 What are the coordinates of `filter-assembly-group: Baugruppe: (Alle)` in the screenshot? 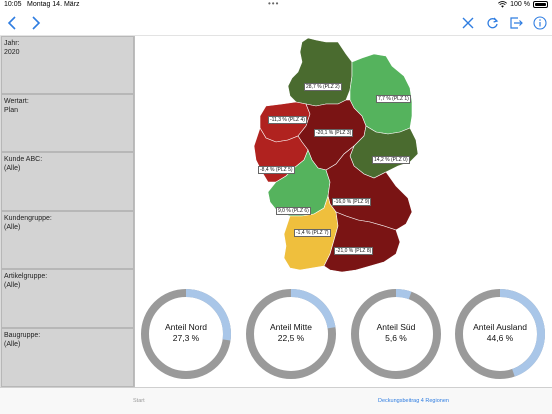 It's located at (67, 357).